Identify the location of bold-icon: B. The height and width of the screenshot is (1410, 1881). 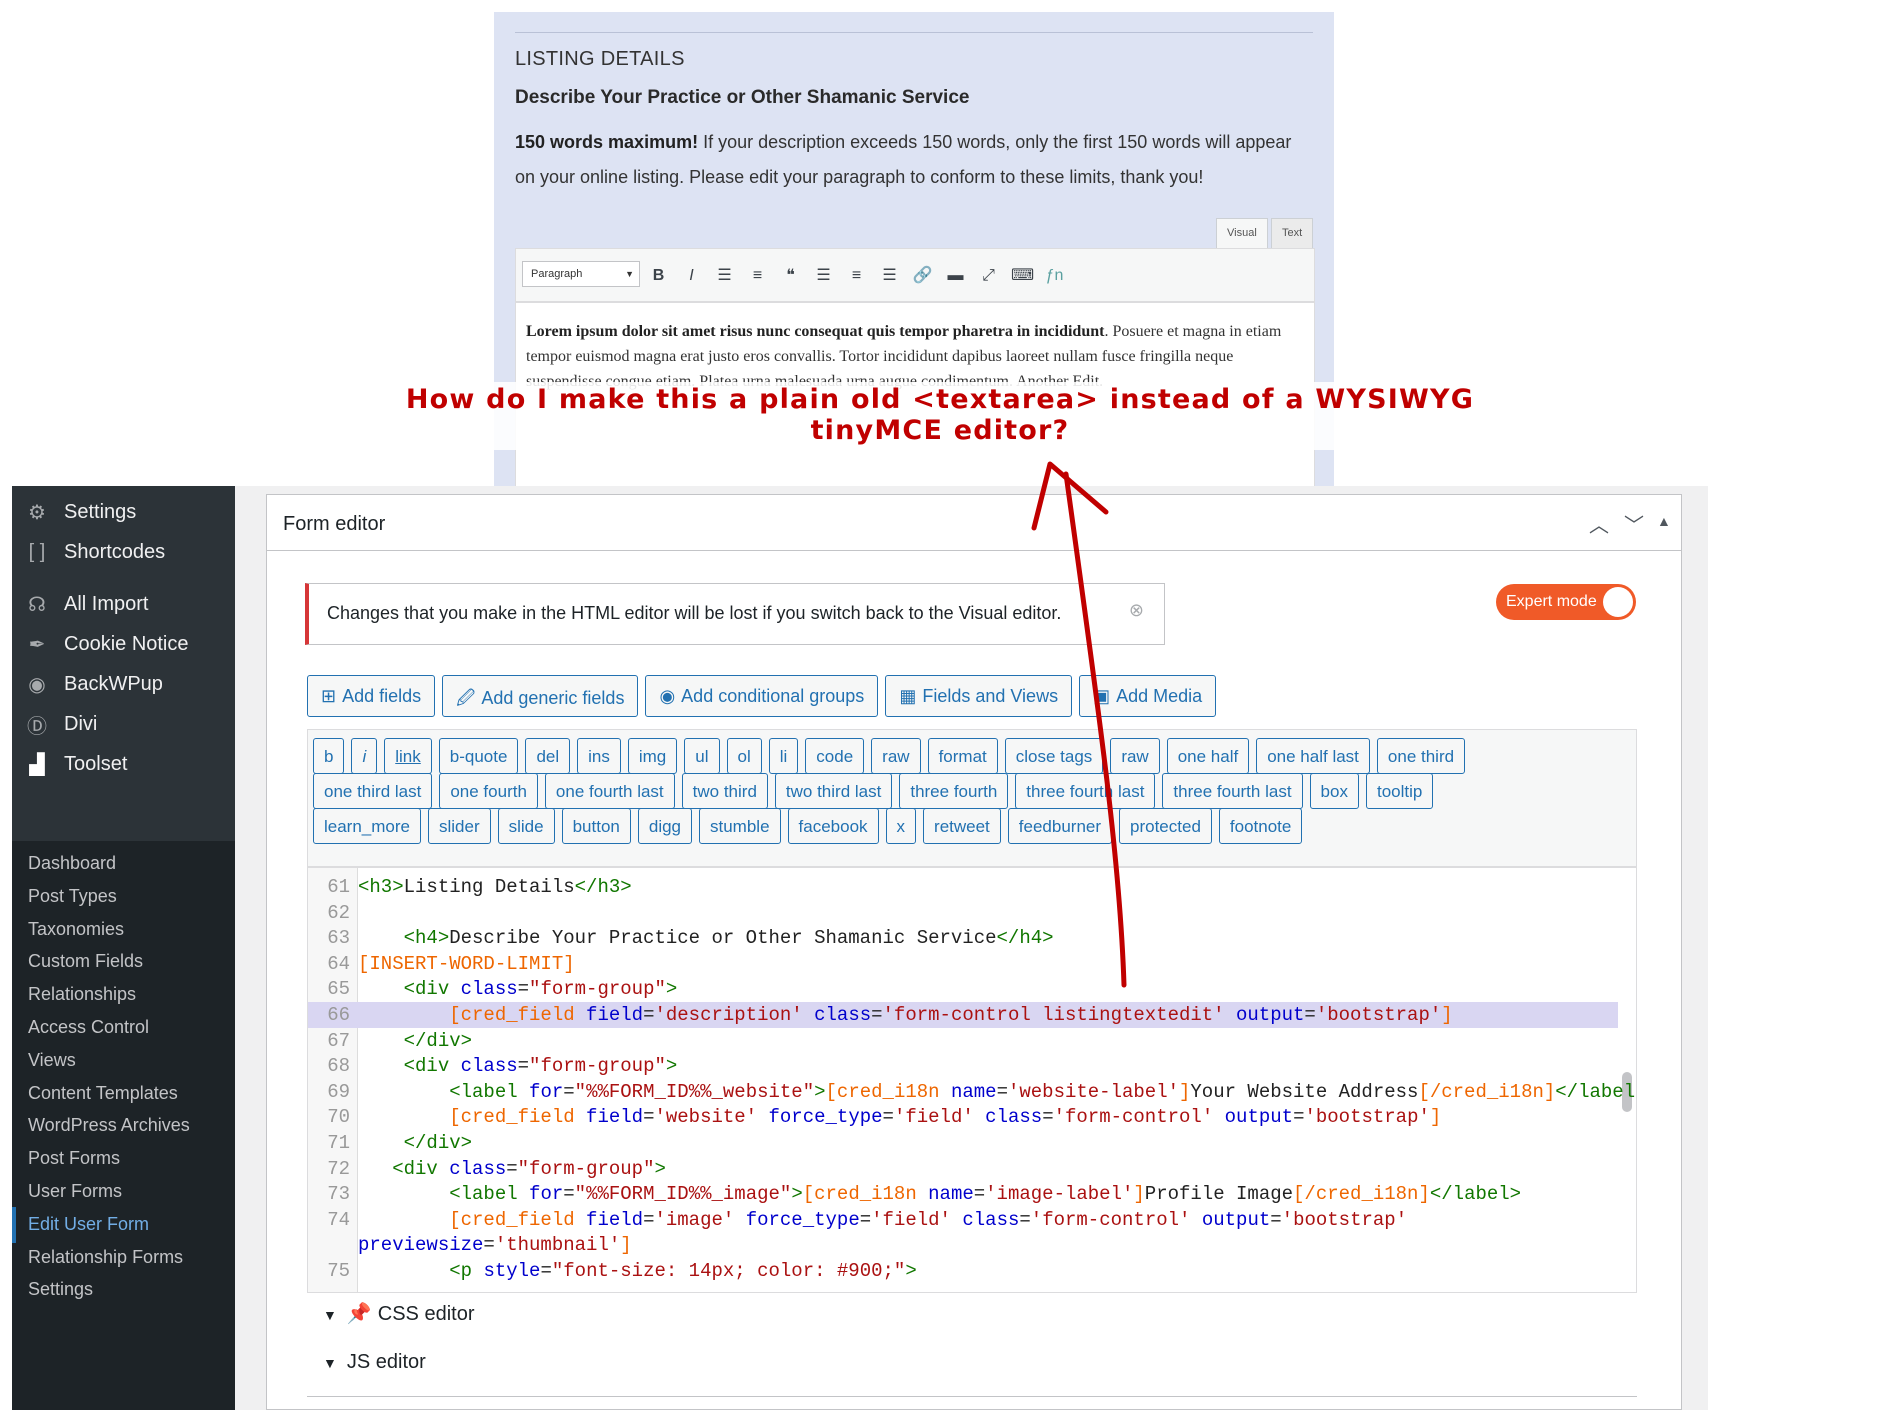
(658, 275).